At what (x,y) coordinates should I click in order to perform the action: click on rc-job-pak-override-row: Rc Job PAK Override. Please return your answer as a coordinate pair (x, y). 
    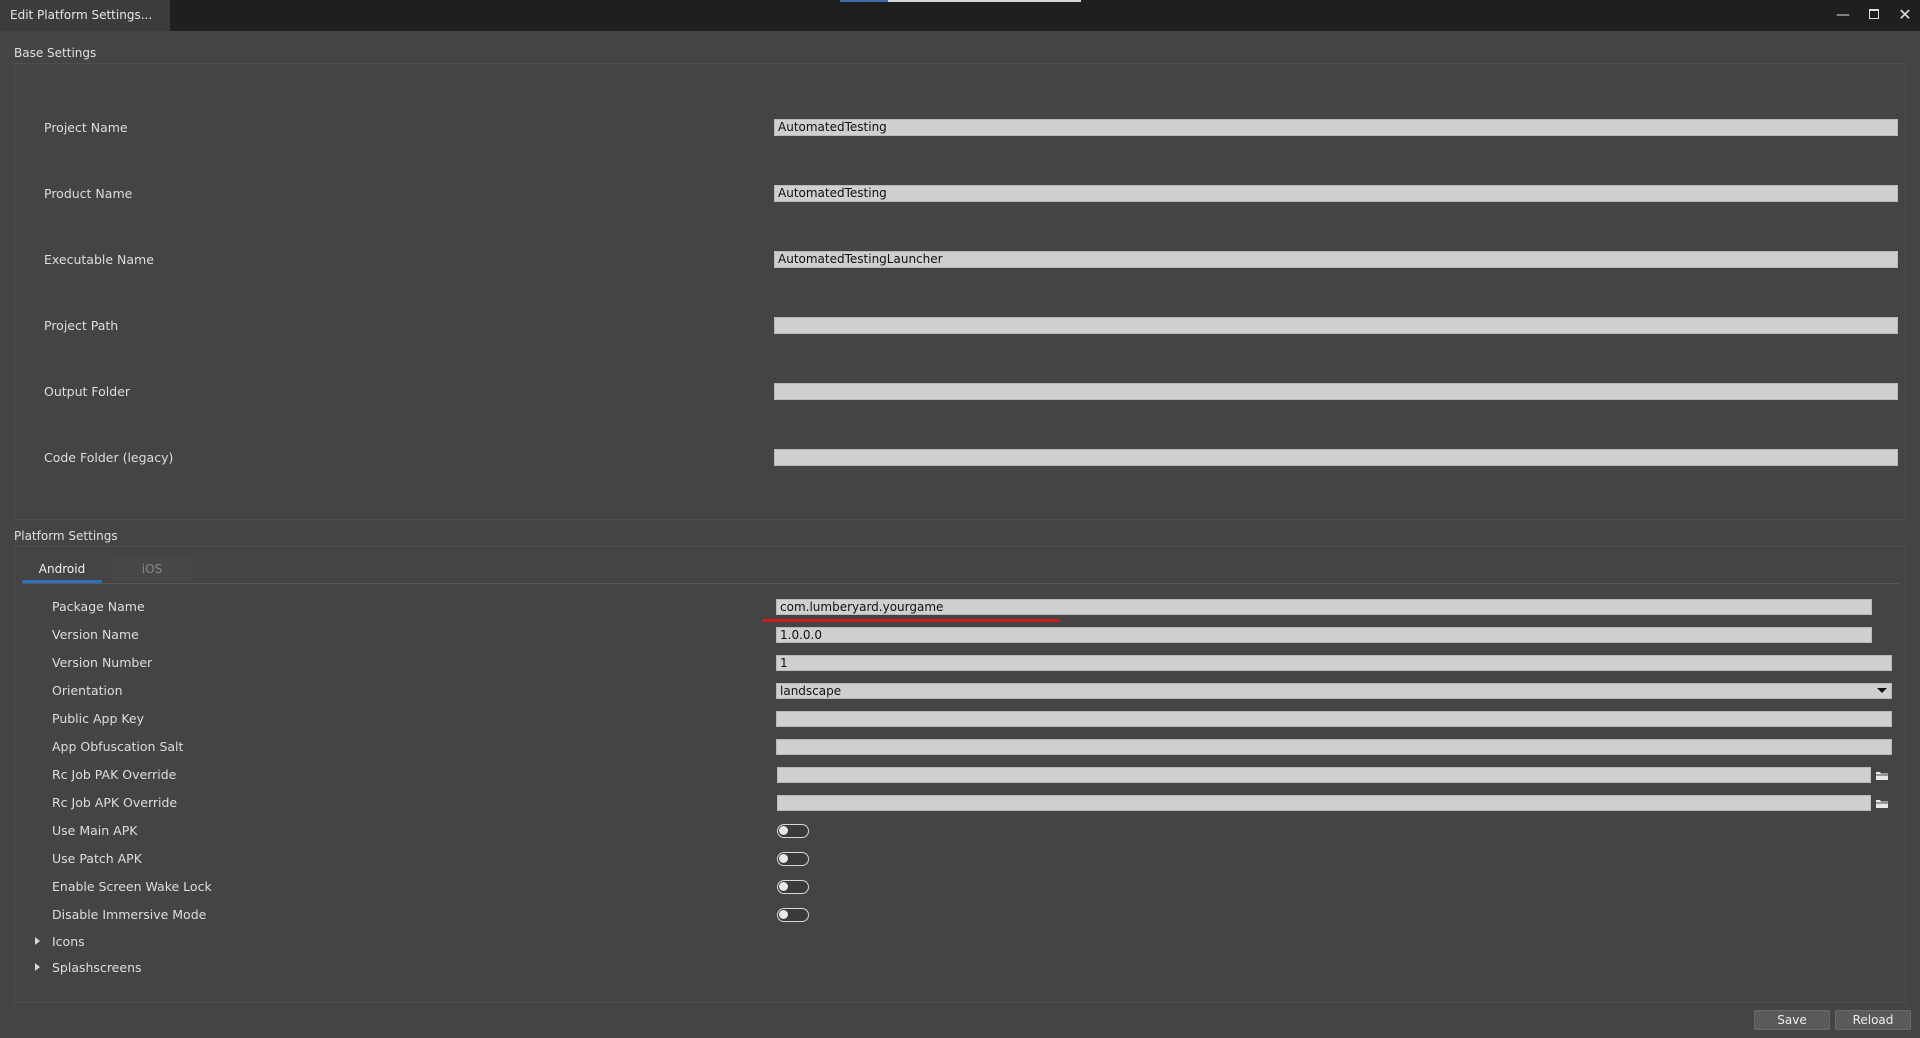
    Looking at the image, I should click on (960, 775).